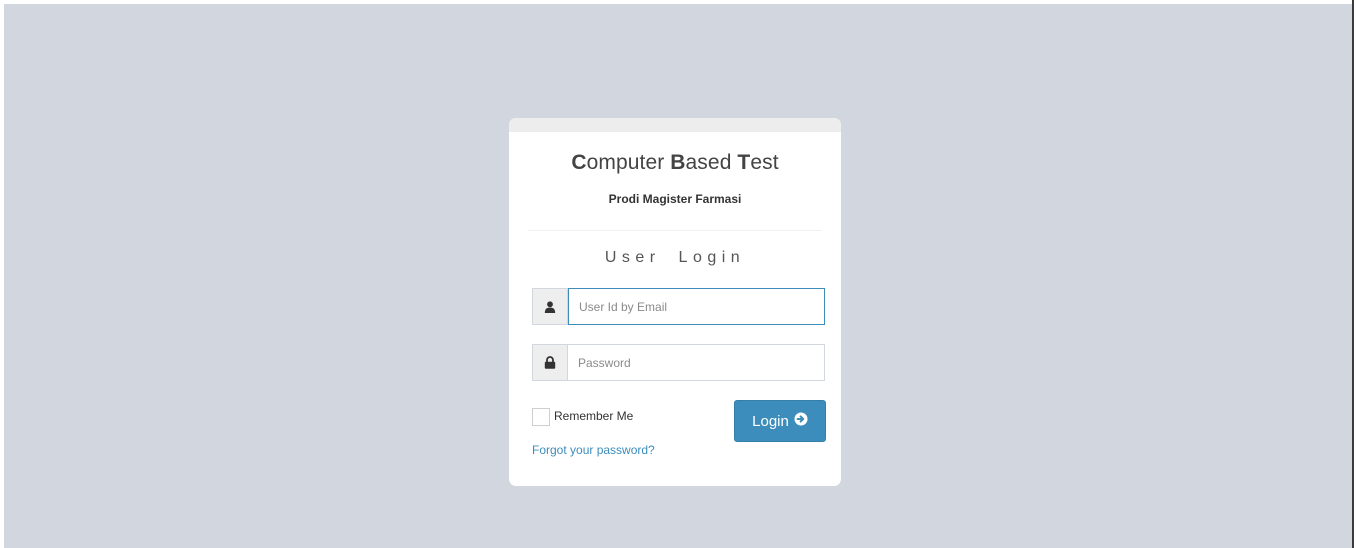 The image size is (1357, 548). I want to click on lock-icon, so click(550, 362).